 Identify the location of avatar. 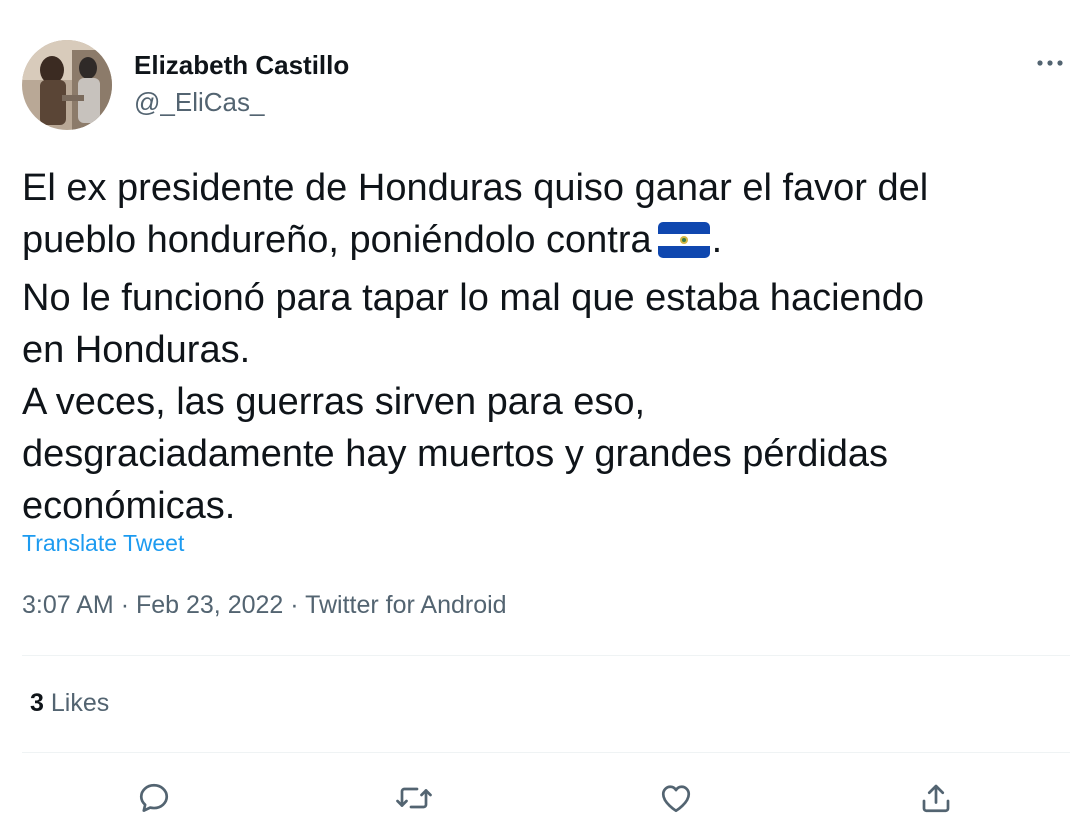
(67, 85).